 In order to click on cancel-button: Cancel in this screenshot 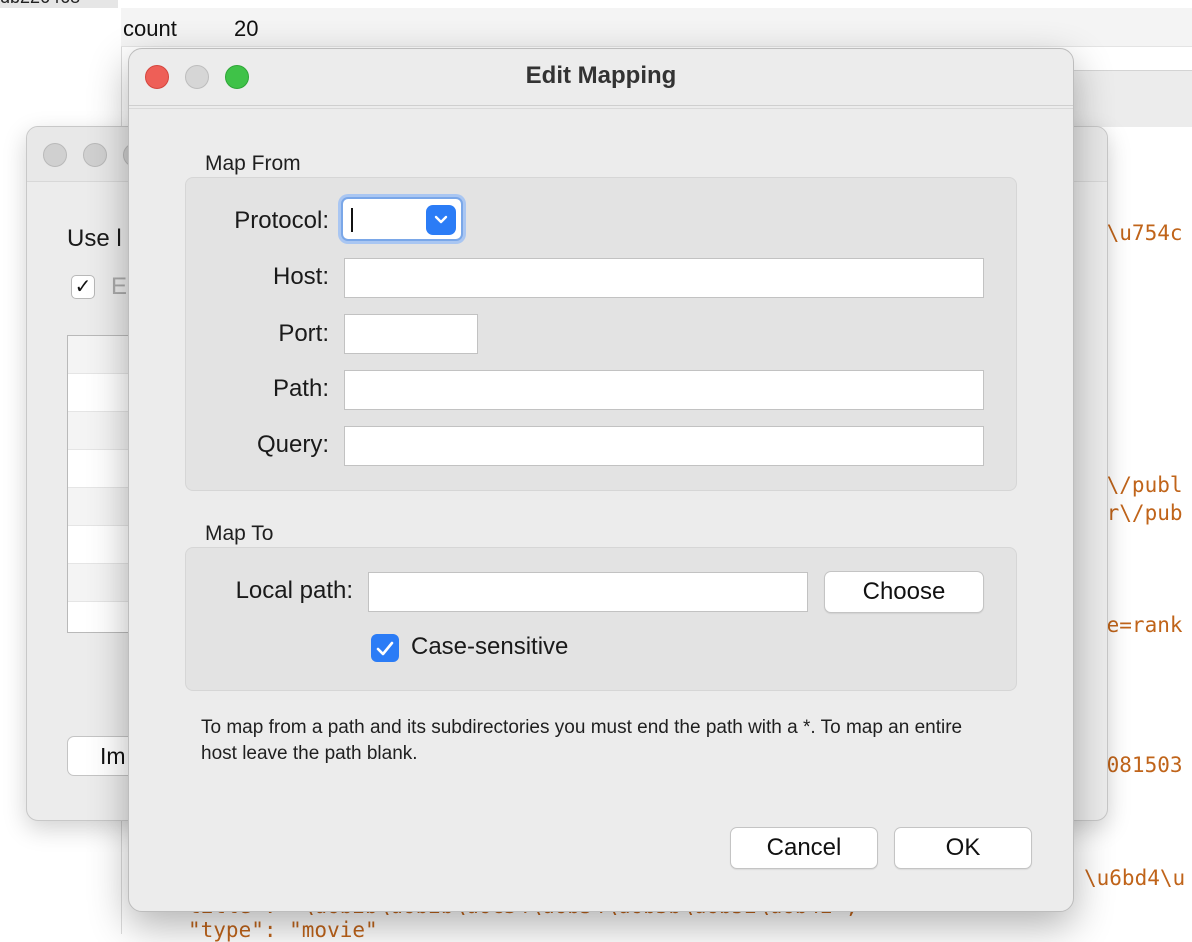, I will do `click(804, 848)`.